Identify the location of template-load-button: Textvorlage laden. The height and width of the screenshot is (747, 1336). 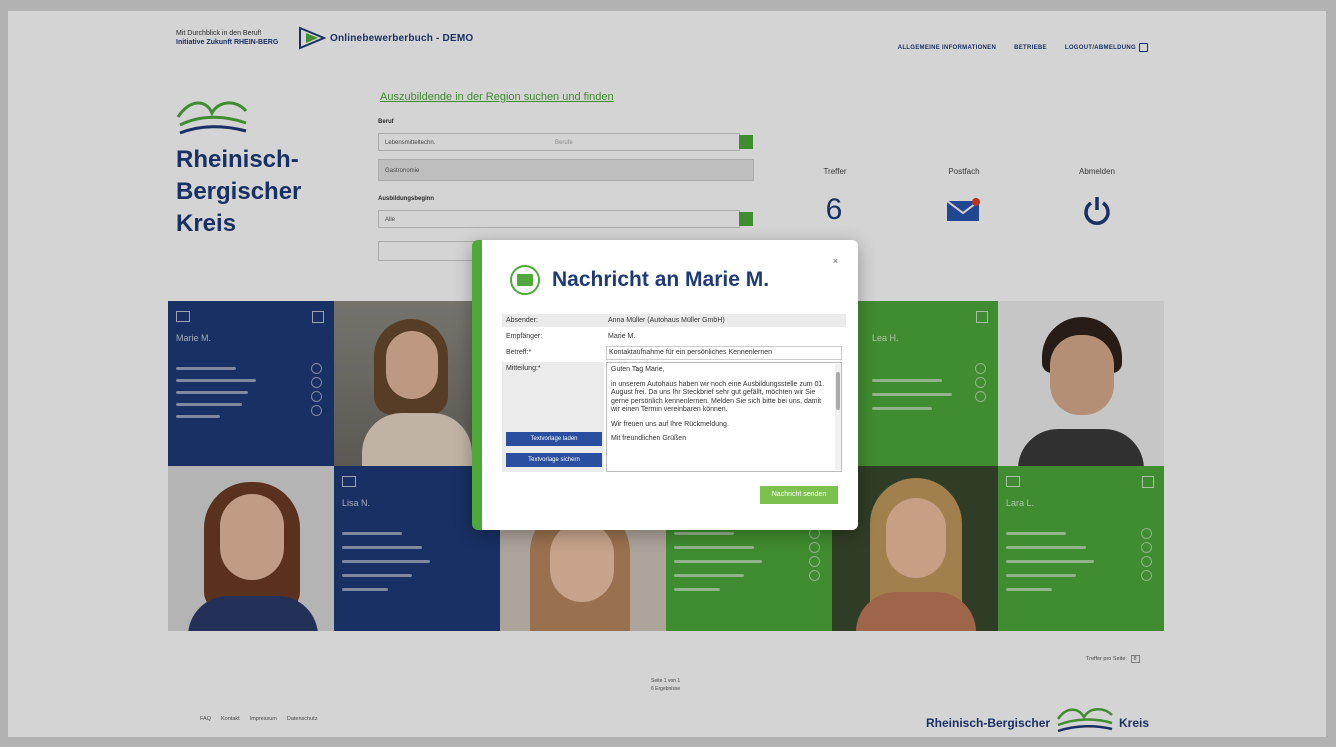
(554, 439).